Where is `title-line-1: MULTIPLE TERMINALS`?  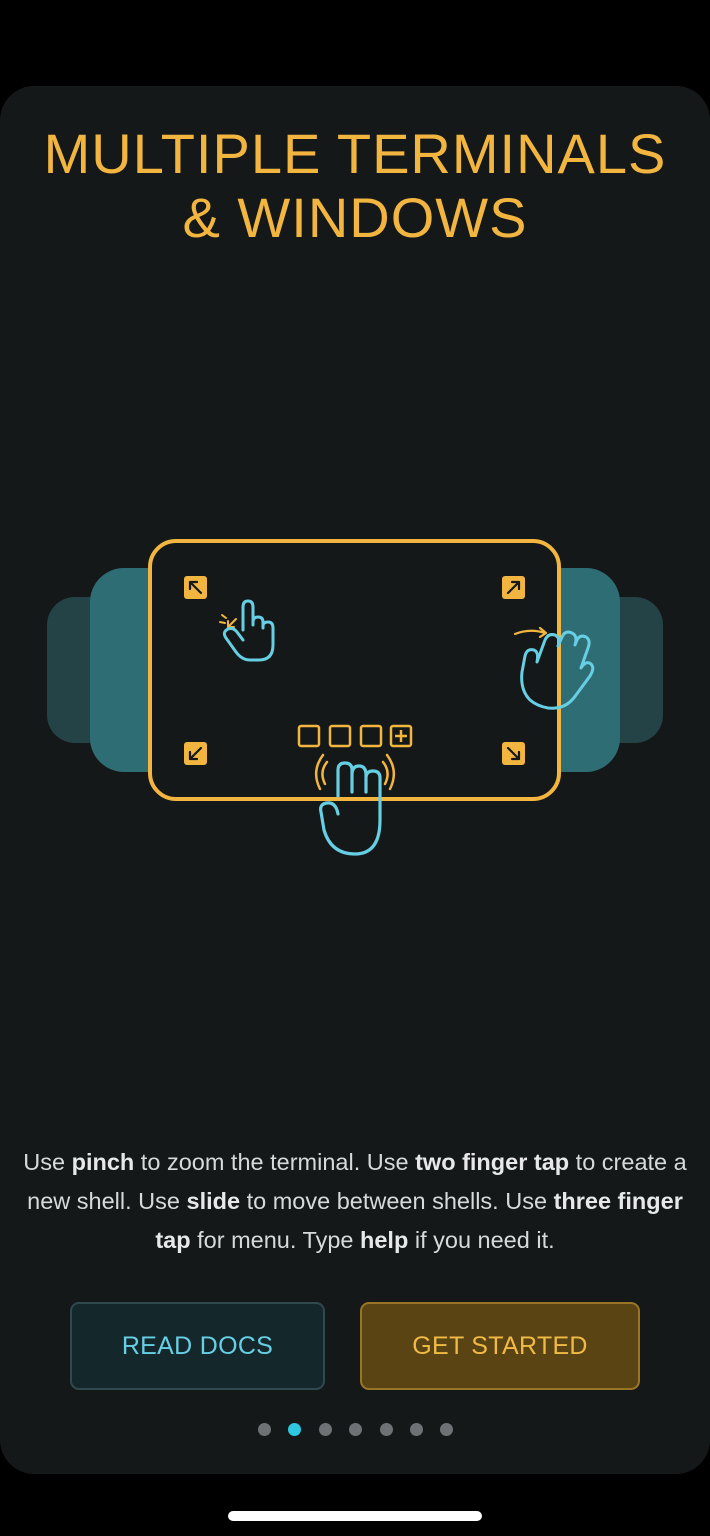
title-line-1: MULTIPLE TERMINALS is located at coordinates (355, 153).